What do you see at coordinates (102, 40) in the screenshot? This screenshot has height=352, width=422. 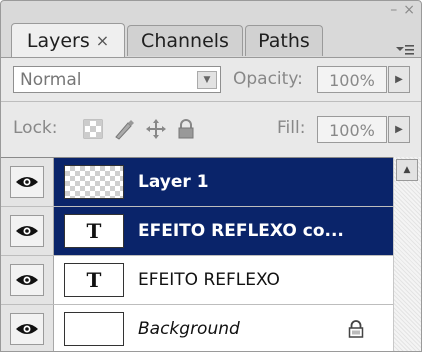 I see `tab-close-icon: ×` at bounding box center [102, 40].